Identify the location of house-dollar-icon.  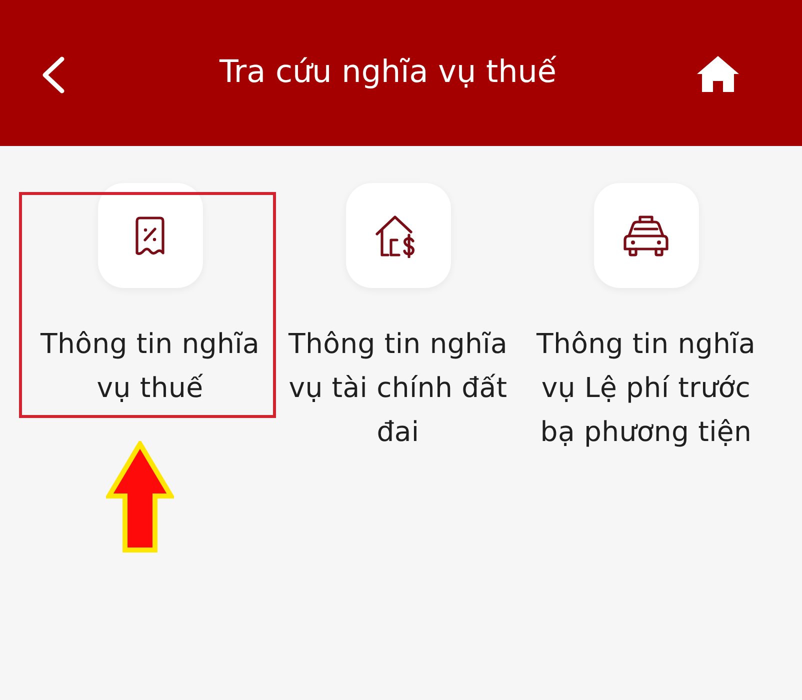
(398, 235).